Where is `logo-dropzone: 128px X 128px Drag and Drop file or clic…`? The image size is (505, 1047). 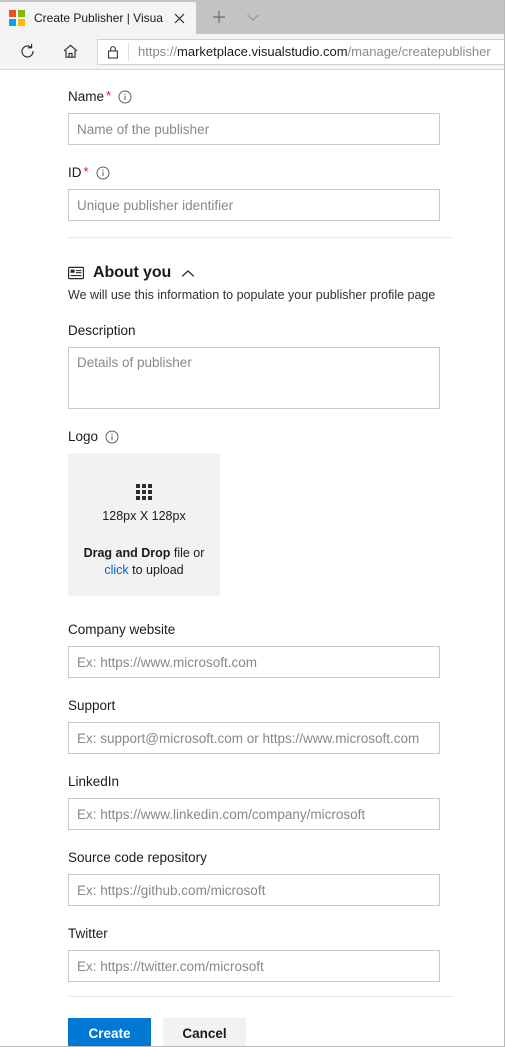
logo-dropzone: 128px X 128px Drag and Drop file or clic… is located at coordinates (144, 524).